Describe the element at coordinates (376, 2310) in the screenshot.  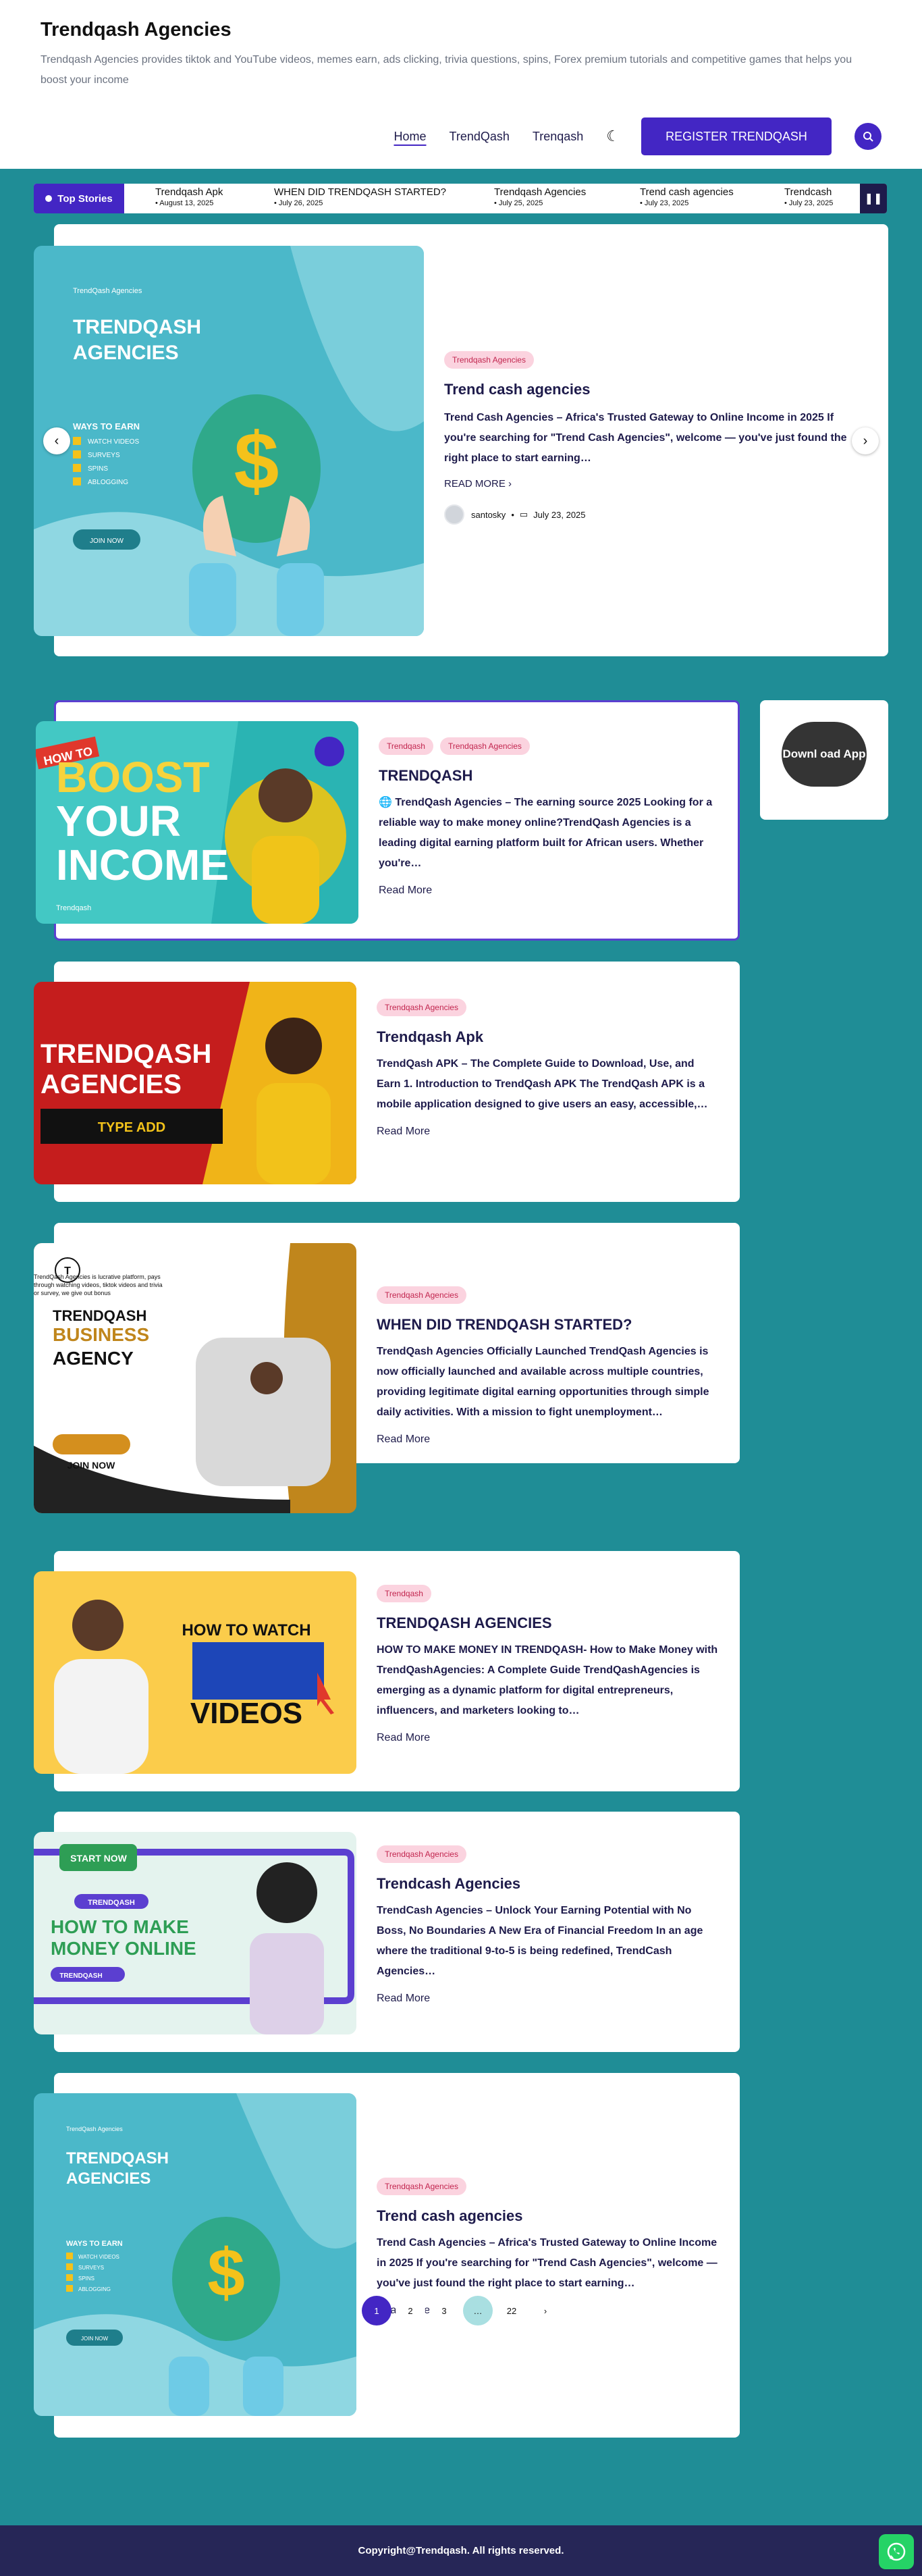
I see `page-1-button: 1` at that location.